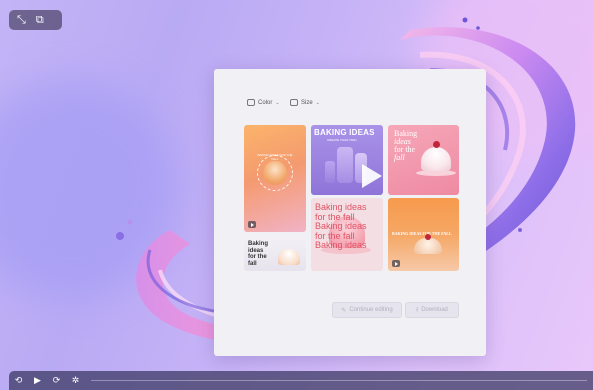 The width and height of the screenshot is (593, 390). What do you see at coordinates (37, 380) in the screenshot?
I see `play-icon: ▶` at bounding box center [37, 380].